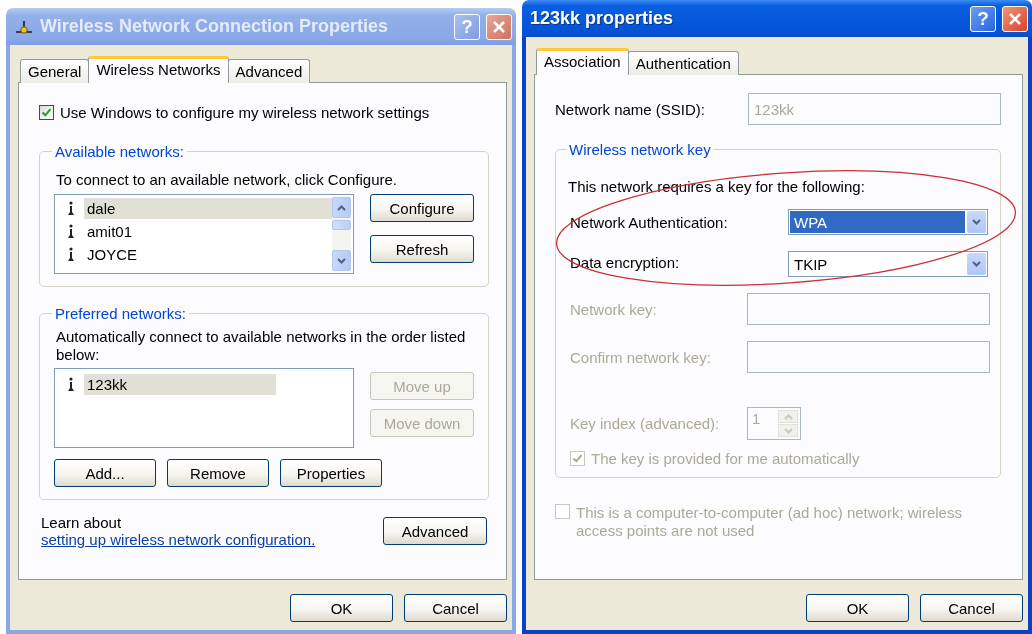 Image resolution: width=1032 pixels, height=634 pixels. I want to click on field-label: Network name (SSID):, so click(631, 109).